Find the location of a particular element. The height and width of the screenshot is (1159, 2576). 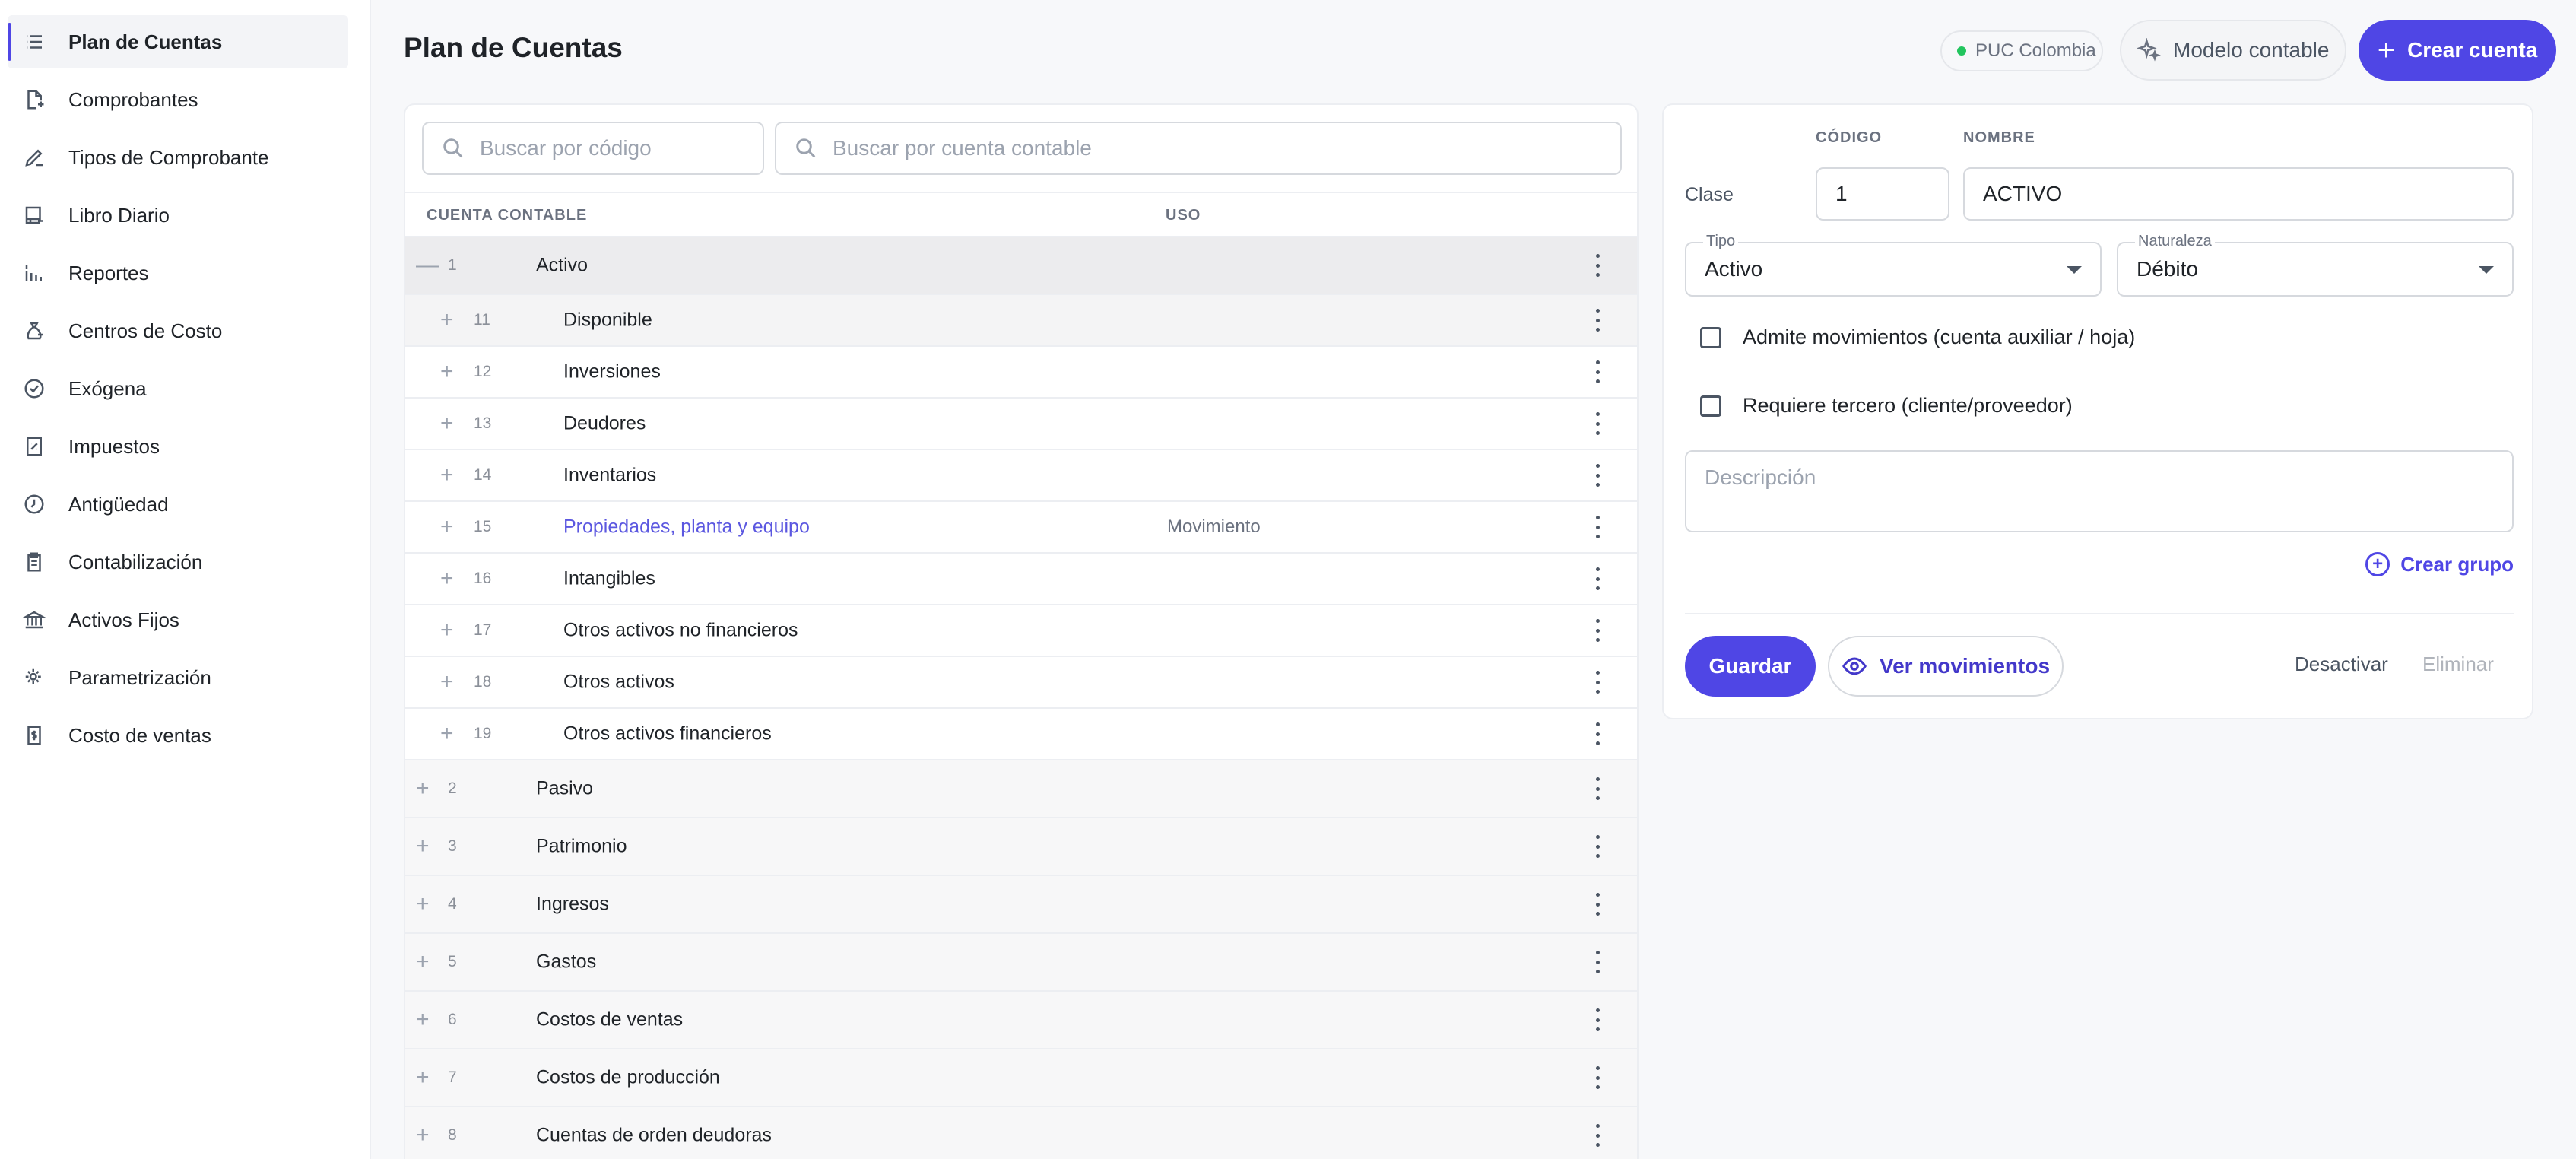

account-name: Cuentas de orden deudoras is located at coordinates (654, 1136).